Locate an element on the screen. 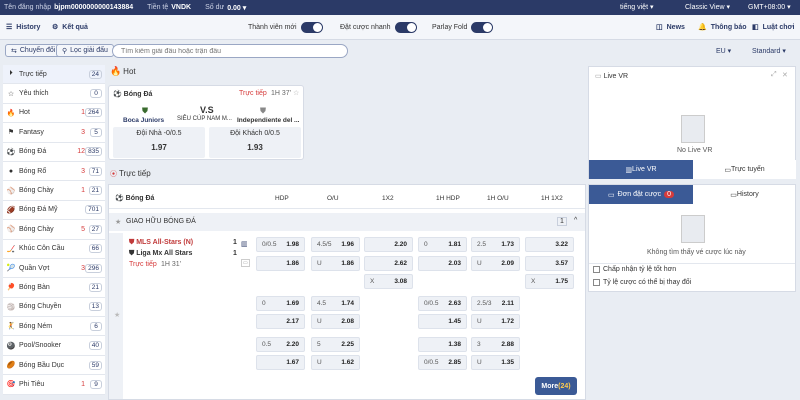 The image size is (800, 400). quick-bet-toggle: Đặt cược nhanh is located at coordinates (378, 27).